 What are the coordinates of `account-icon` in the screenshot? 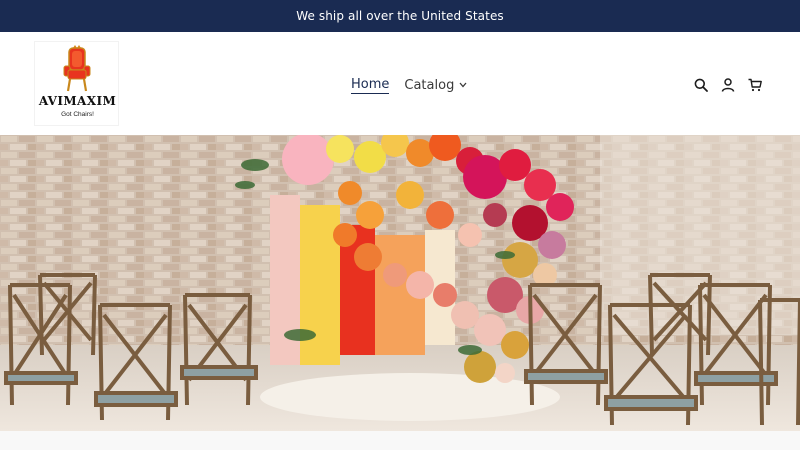 It's located at (728, 84).